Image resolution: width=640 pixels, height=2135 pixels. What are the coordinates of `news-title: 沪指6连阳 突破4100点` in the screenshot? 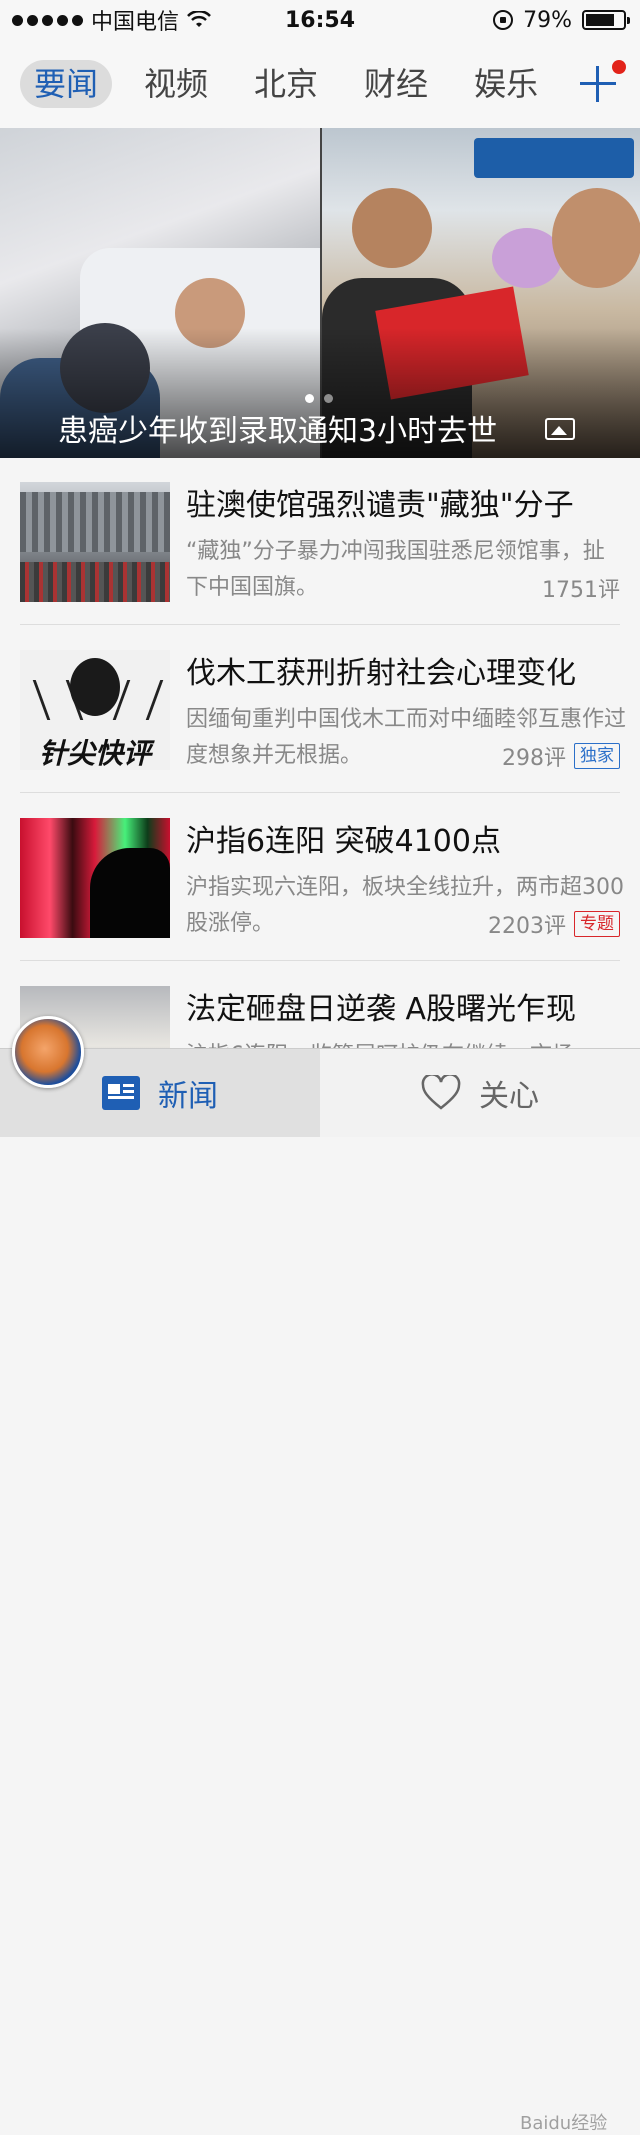 It's located at (343, 841).